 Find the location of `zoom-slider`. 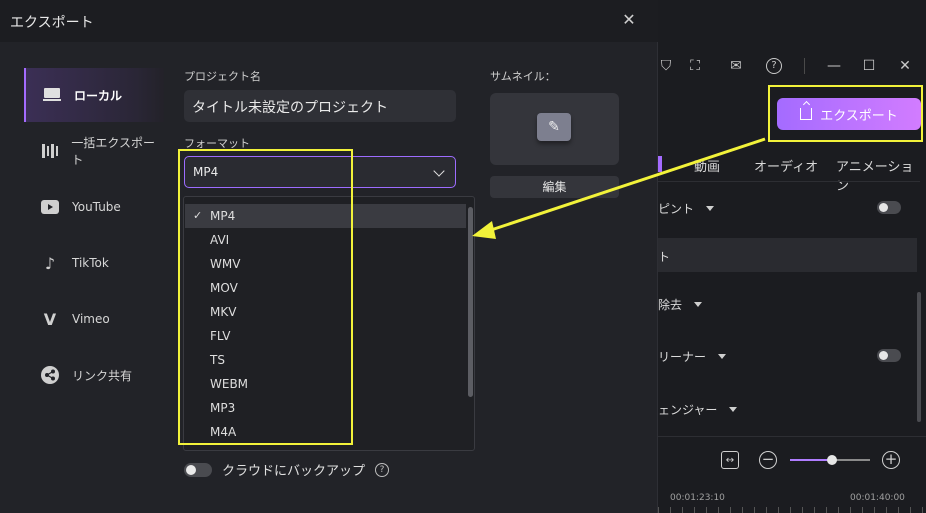

zoom-slider is located at coordinates (830, 460).